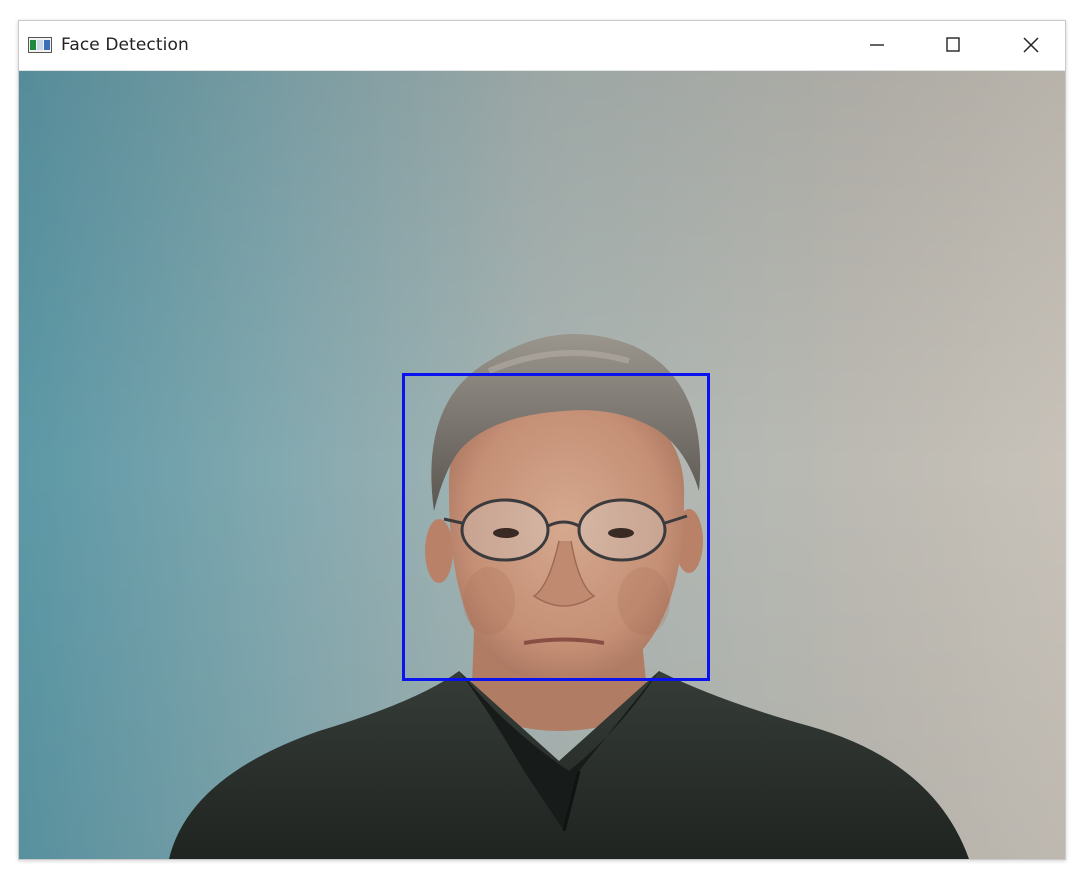 This screenshot has width=1080, height=877. I want to click on maximize-icon, so click(953, 44).